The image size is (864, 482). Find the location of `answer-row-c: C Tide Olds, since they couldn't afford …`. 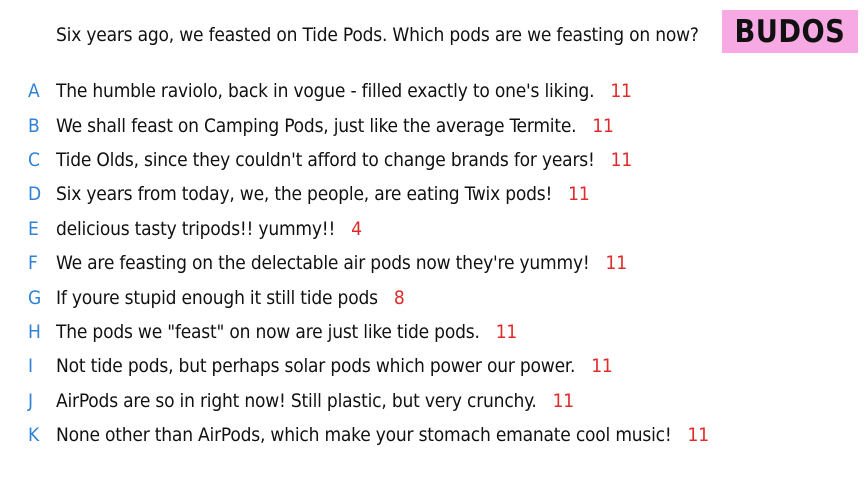

answer-row-c: C Tide Olds, since they couldn't afford … is located at coordinates (432, 160).